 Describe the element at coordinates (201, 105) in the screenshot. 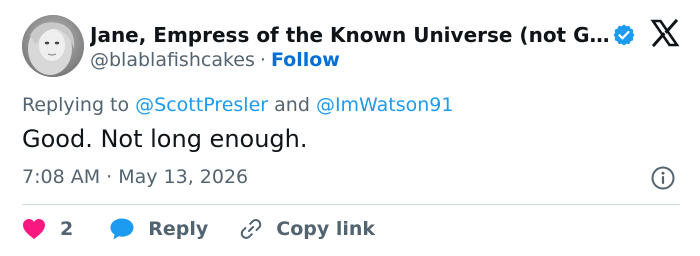

I see `mention-link-1: @ScottPresler` at that location.